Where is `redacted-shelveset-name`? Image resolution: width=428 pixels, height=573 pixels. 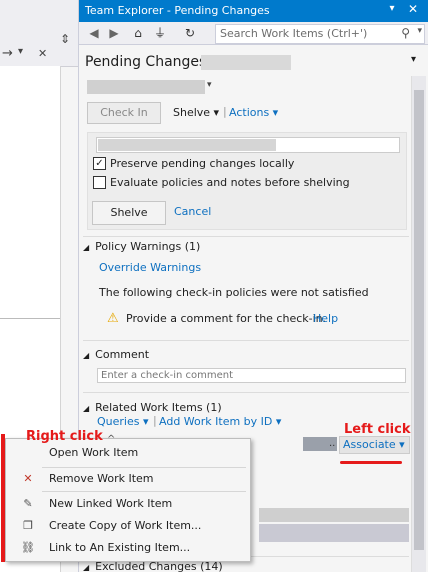
redacted-shelveset-name is located at coordinates (187, 145).